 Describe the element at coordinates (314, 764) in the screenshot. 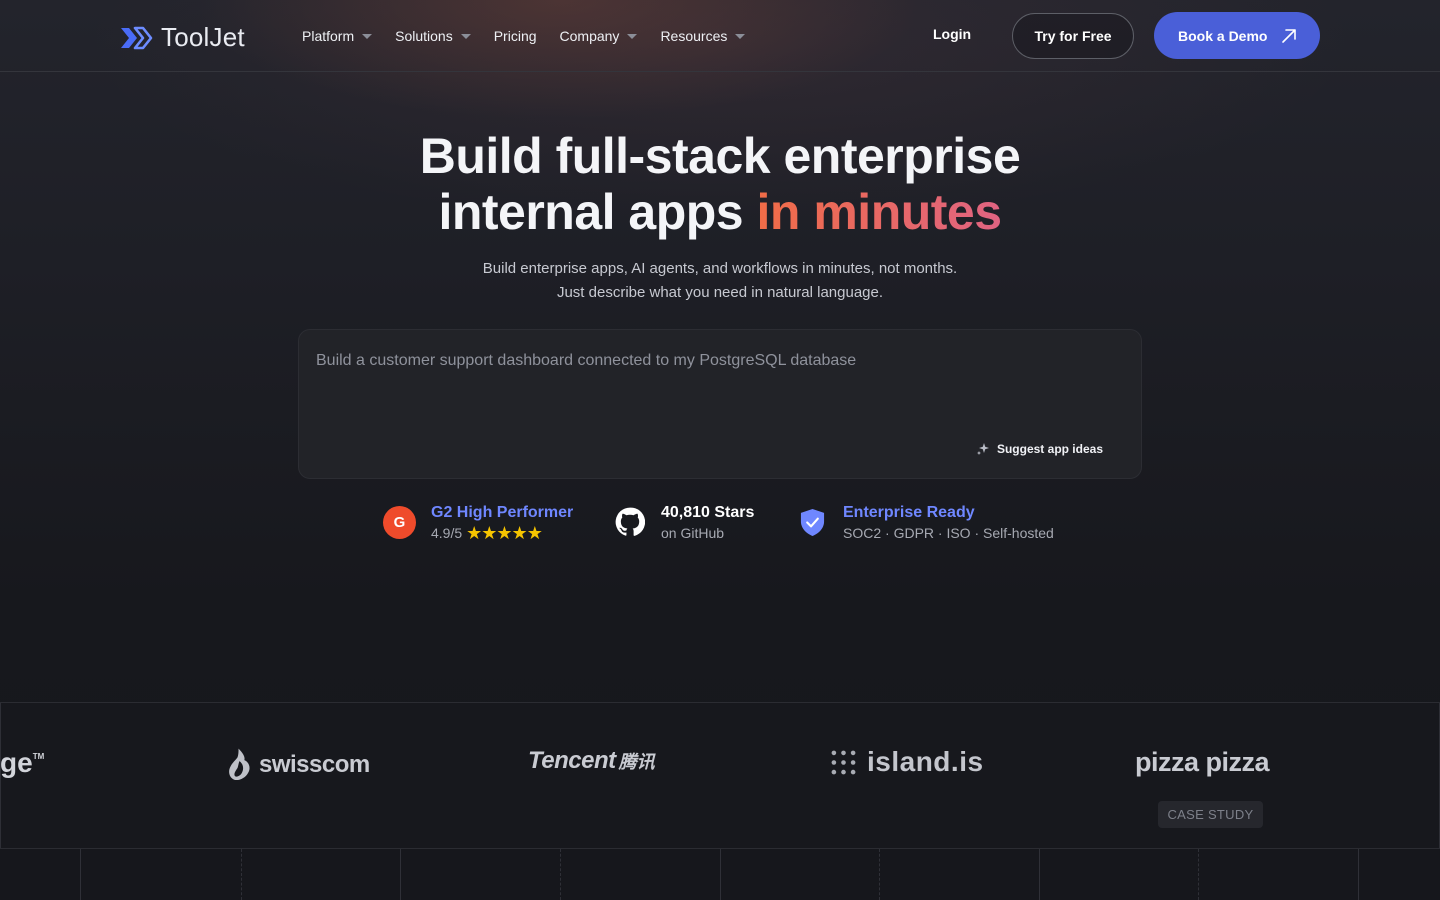

I see `swisscom-wordmark: swisscom` at that location.